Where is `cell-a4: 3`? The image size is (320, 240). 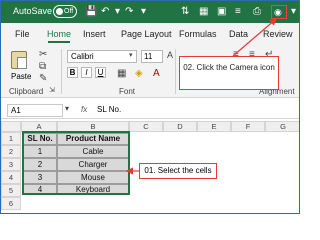
cell-a4: 3 is located at coordinates (40, 177).